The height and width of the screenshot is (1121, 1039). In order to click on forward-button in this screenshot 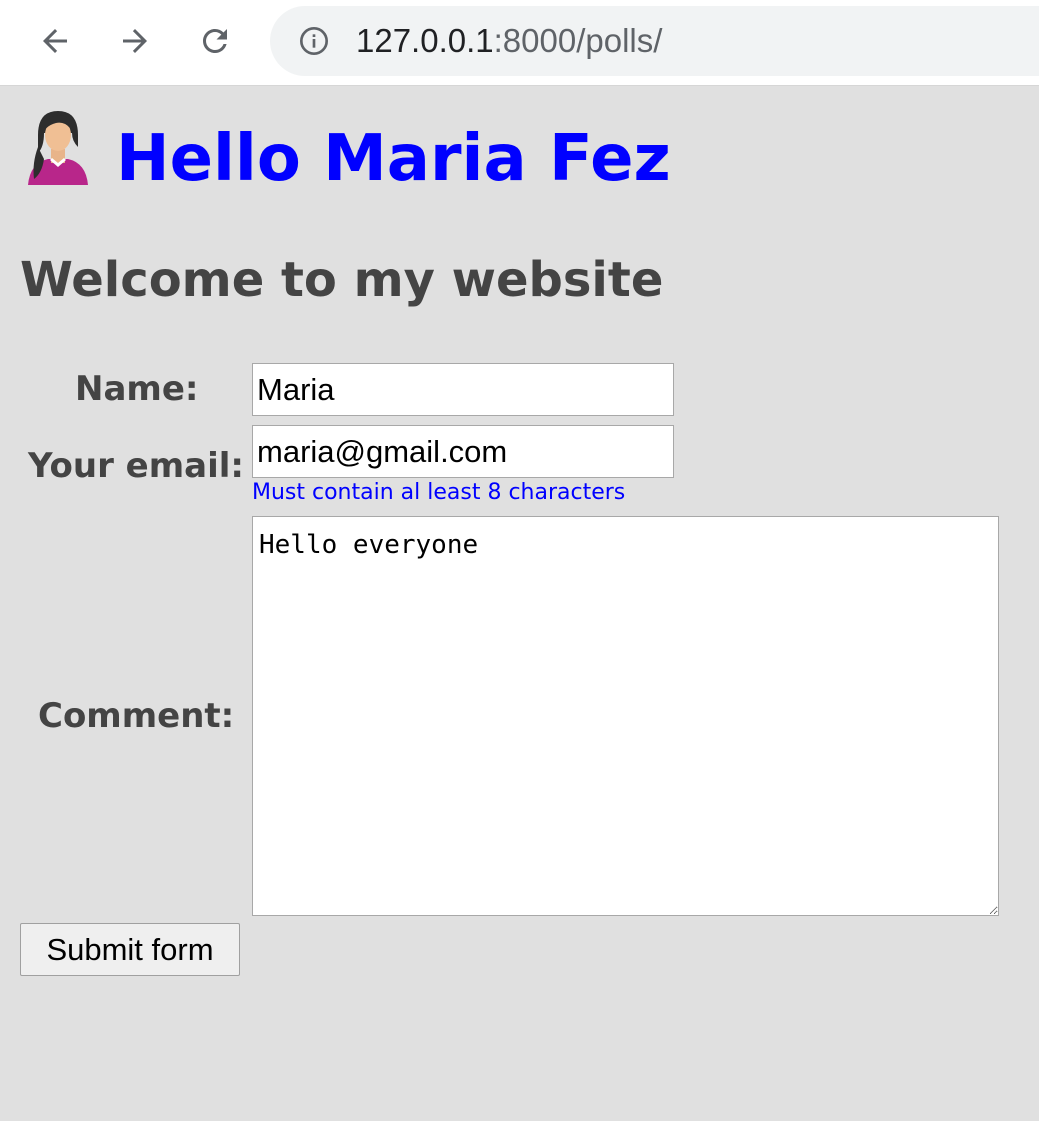, I will do `click(135, 41)`.